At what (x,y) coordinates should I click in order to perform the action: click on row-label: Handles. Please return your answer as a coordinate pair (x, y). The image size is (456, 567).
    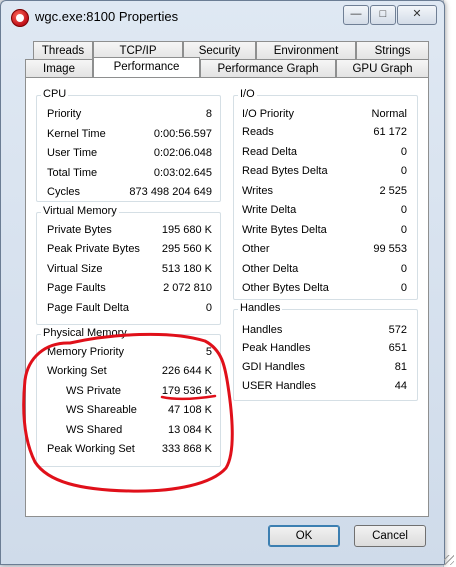
    Looking at the image, I should click on (262, 330).